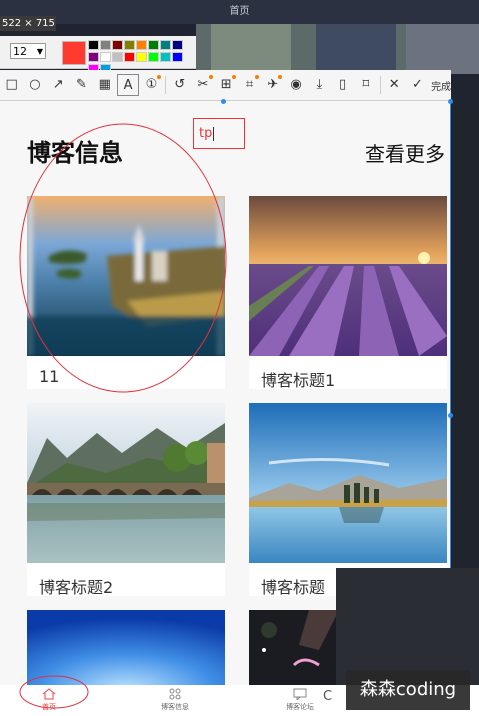 The height and width of the screenshot is (716, 479). I want to click on ocr-icon: ⊞, so click(226, 84).